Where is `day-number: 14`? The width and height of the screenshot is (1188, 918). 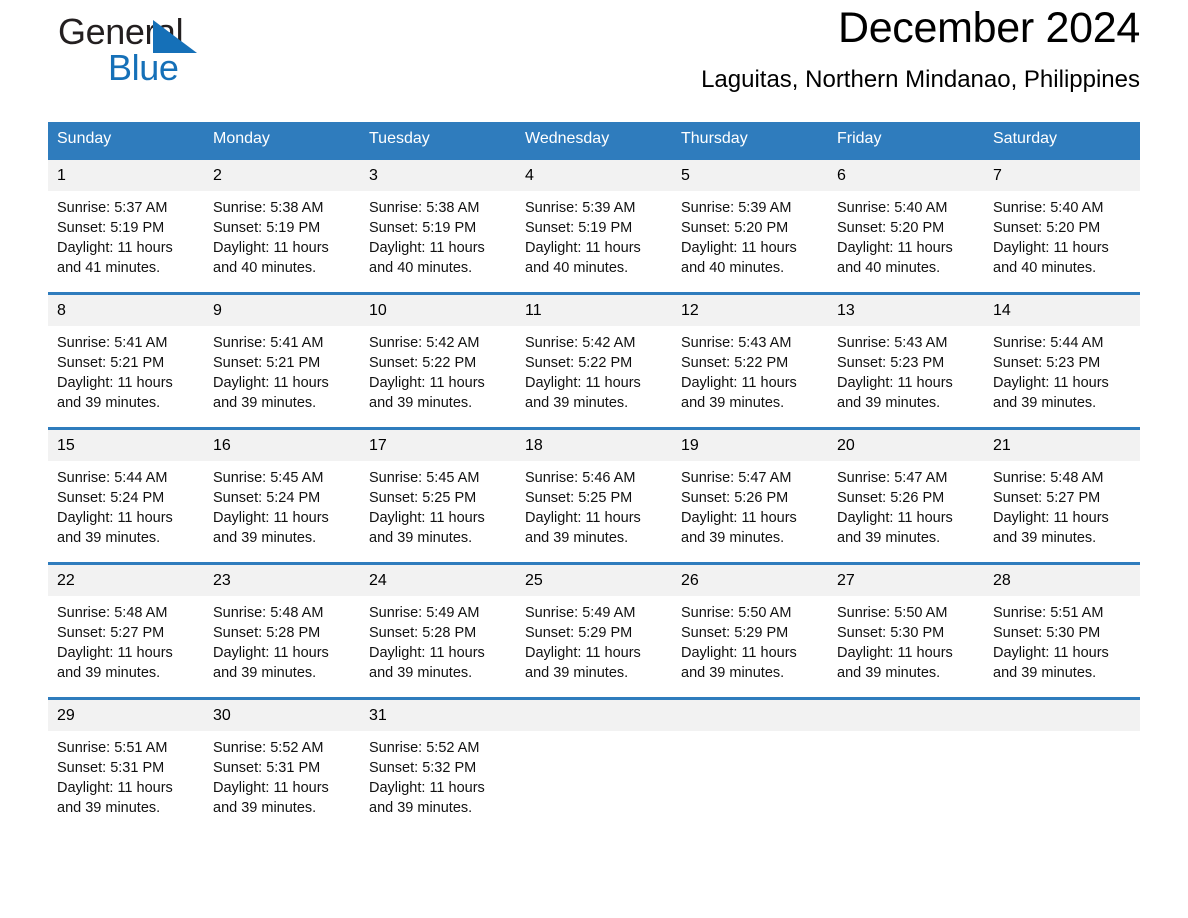
day-number: 14 is located at coordinates (1062, 310).